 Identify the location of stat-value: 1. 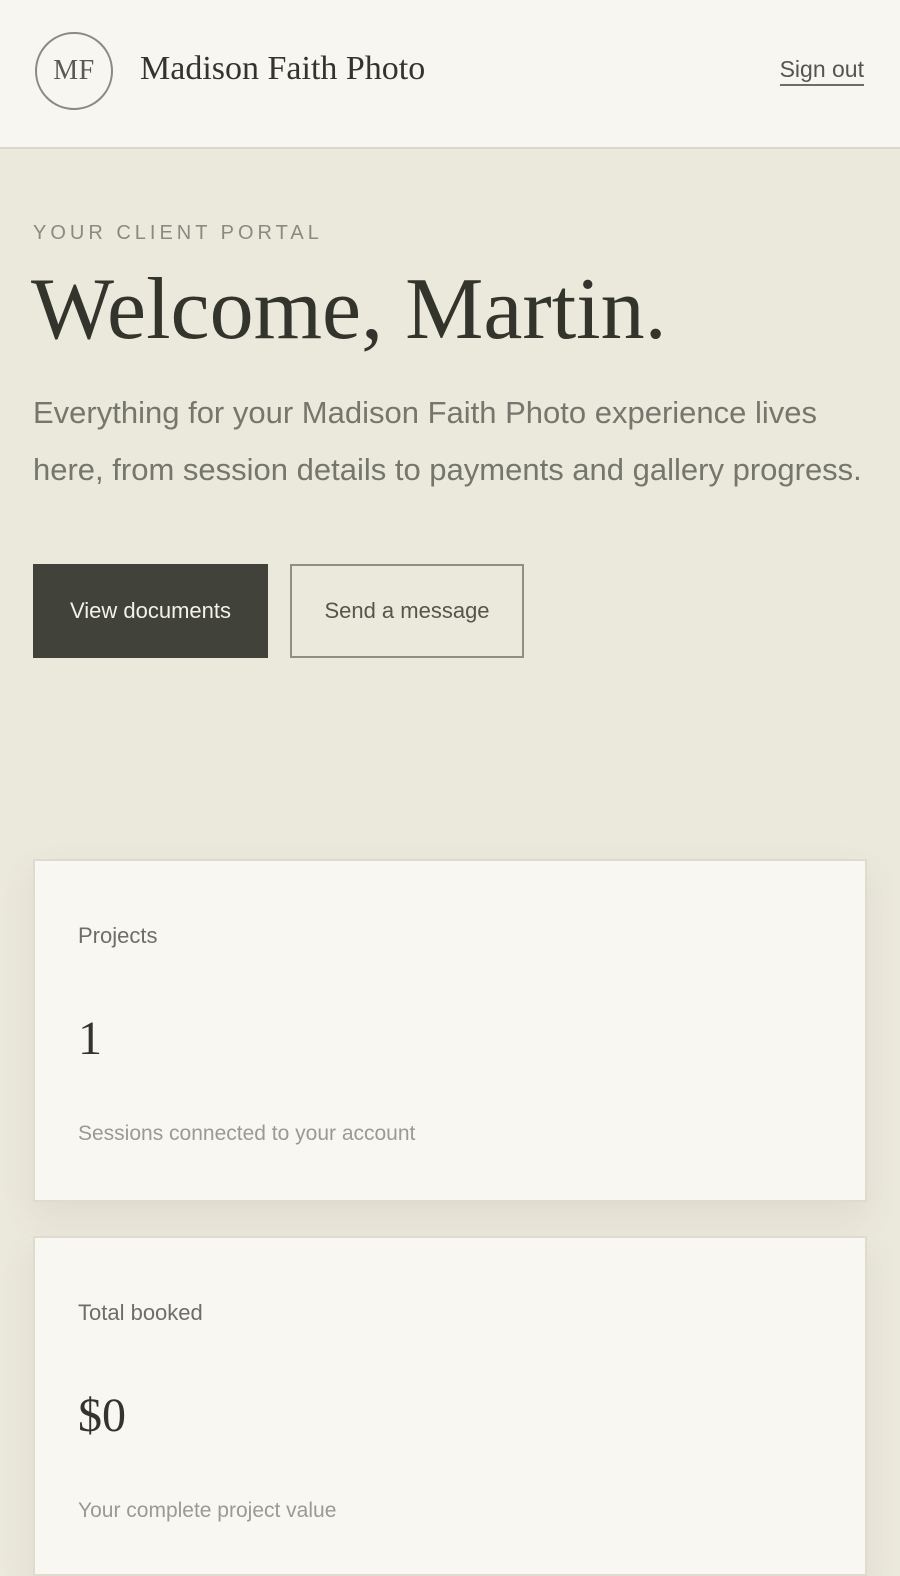
(90, 1038).